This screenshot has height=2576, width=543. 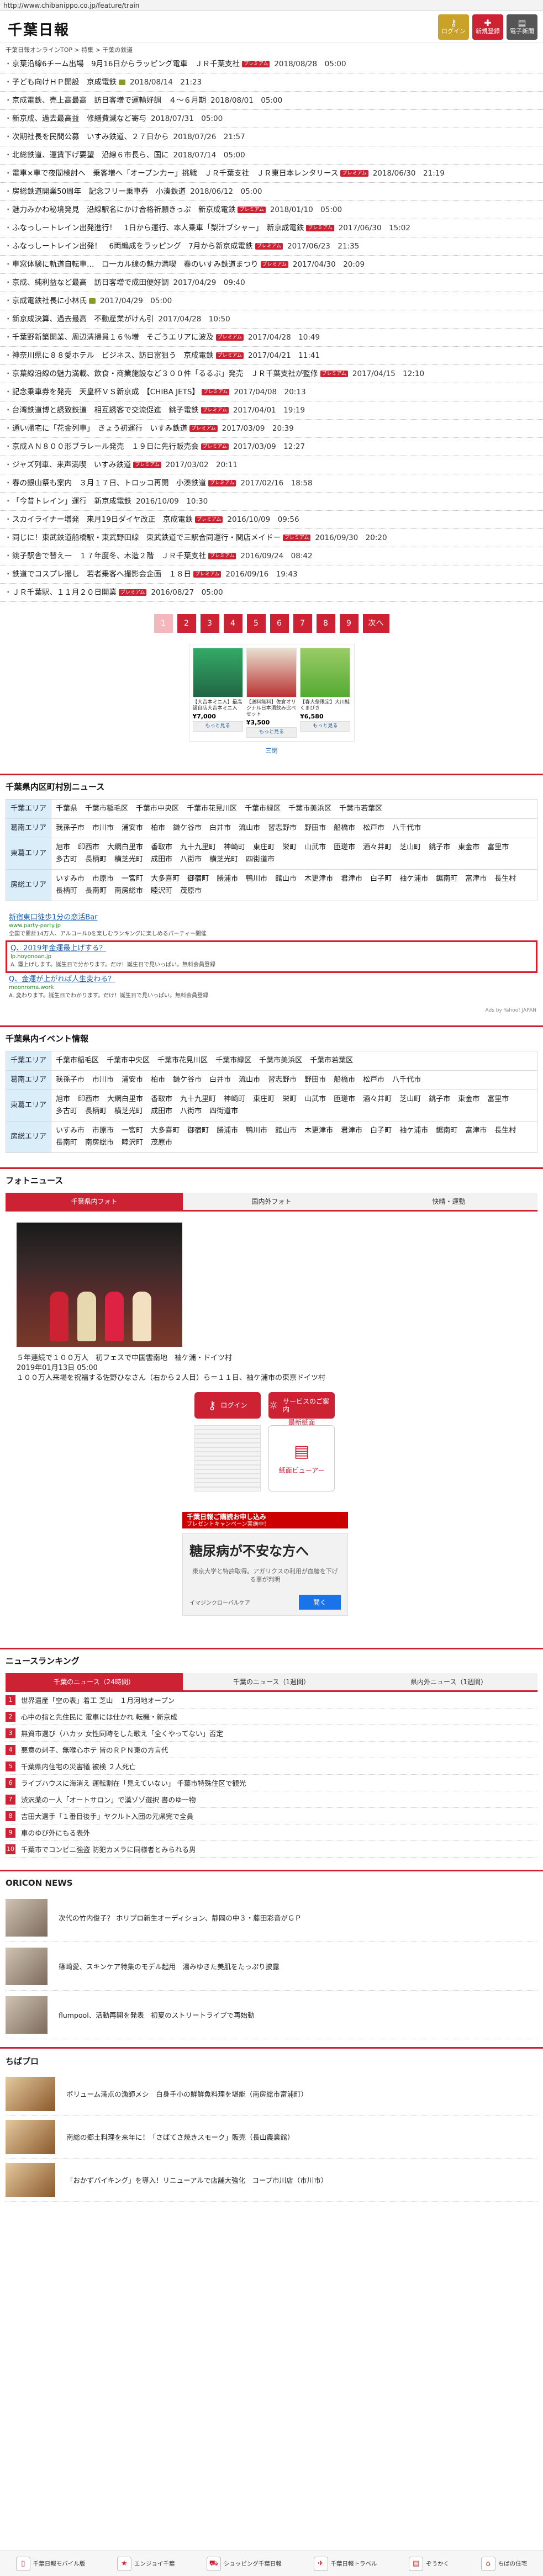 What do you see at coordinates (271, 693) in the screenshot?
I see `product-ad-item: 【送料無料】佐倉オリジナル日本酒飲み比べセット ¥3,500 もっと見る` at bounding box center [271, 693].